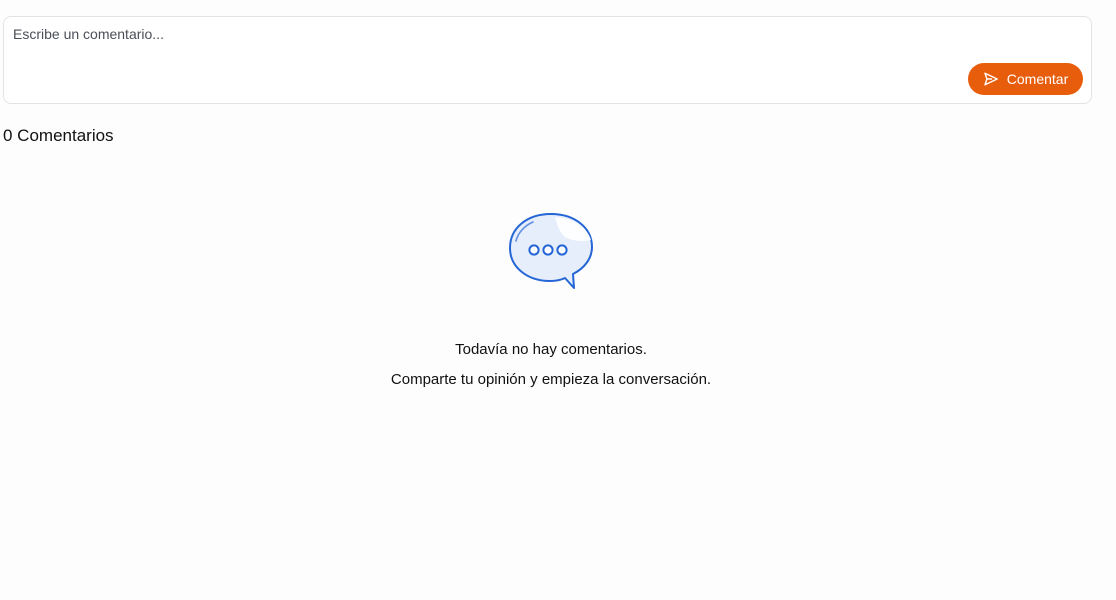  Describe the element at coordinates (1037, 79) in the screenshot. I see `comment-submit-label: Comentar` at that location.